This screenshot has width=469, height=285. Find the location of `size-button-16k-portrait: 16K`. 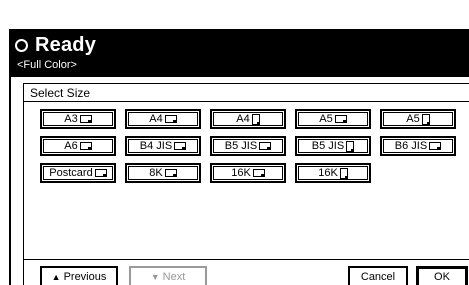

size-button-16k-portrait: 16K is located at coordinates (333, 173).